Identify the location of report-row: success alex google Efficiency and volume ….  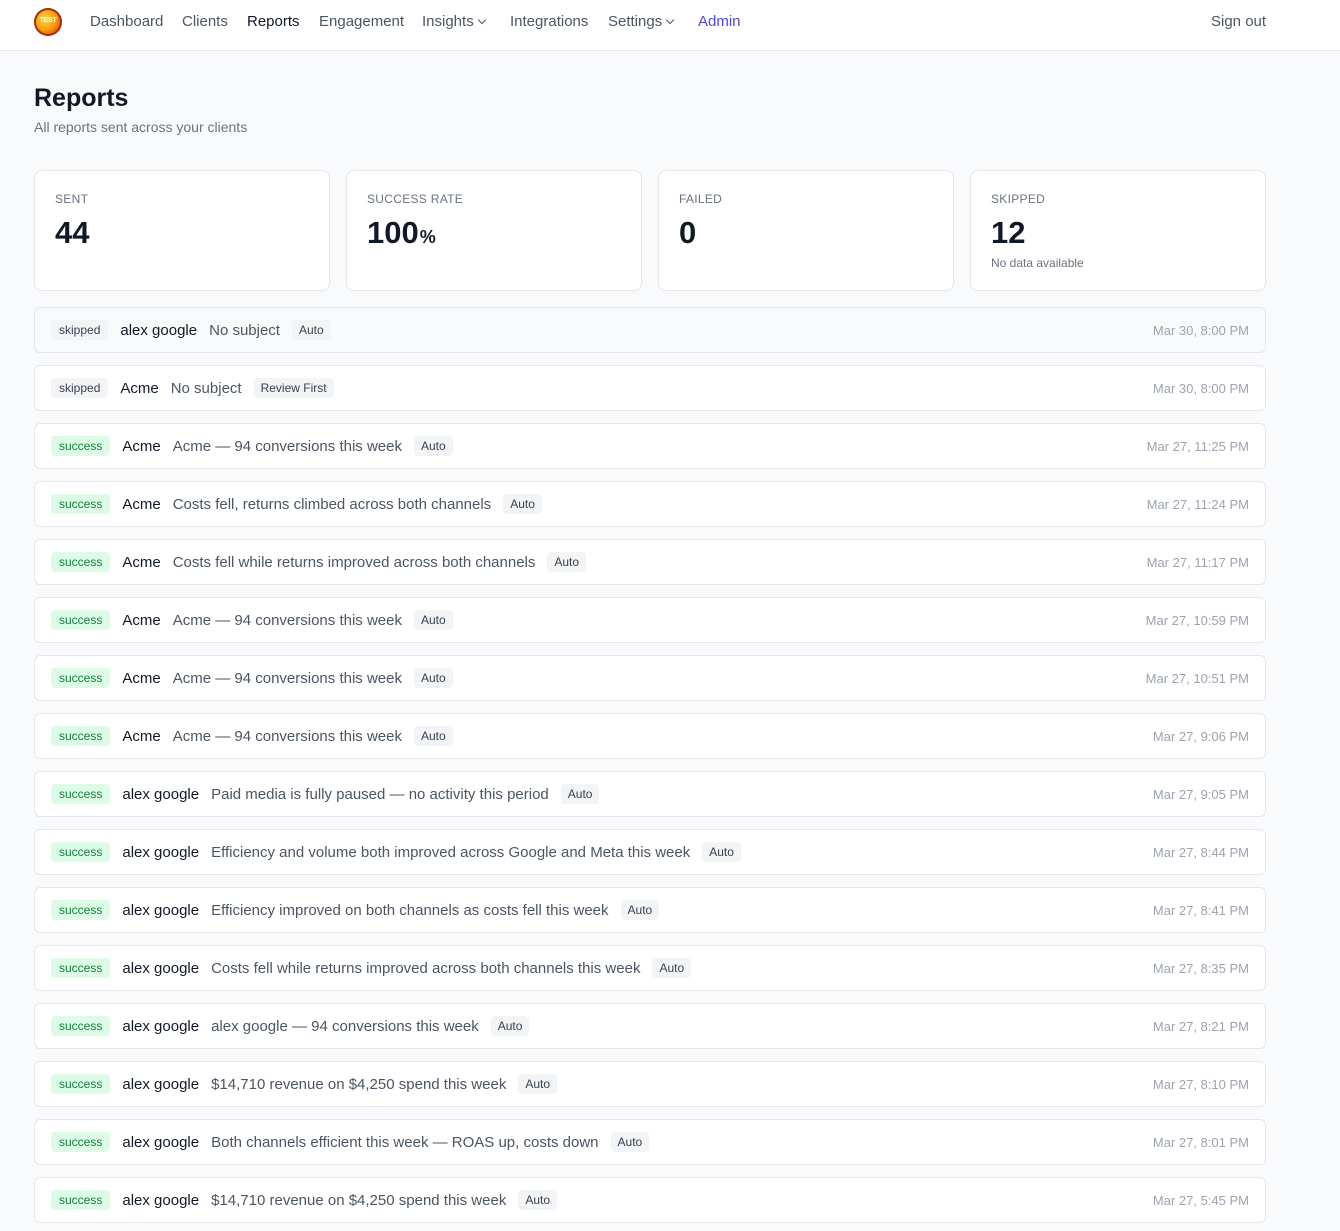
(650, 852).